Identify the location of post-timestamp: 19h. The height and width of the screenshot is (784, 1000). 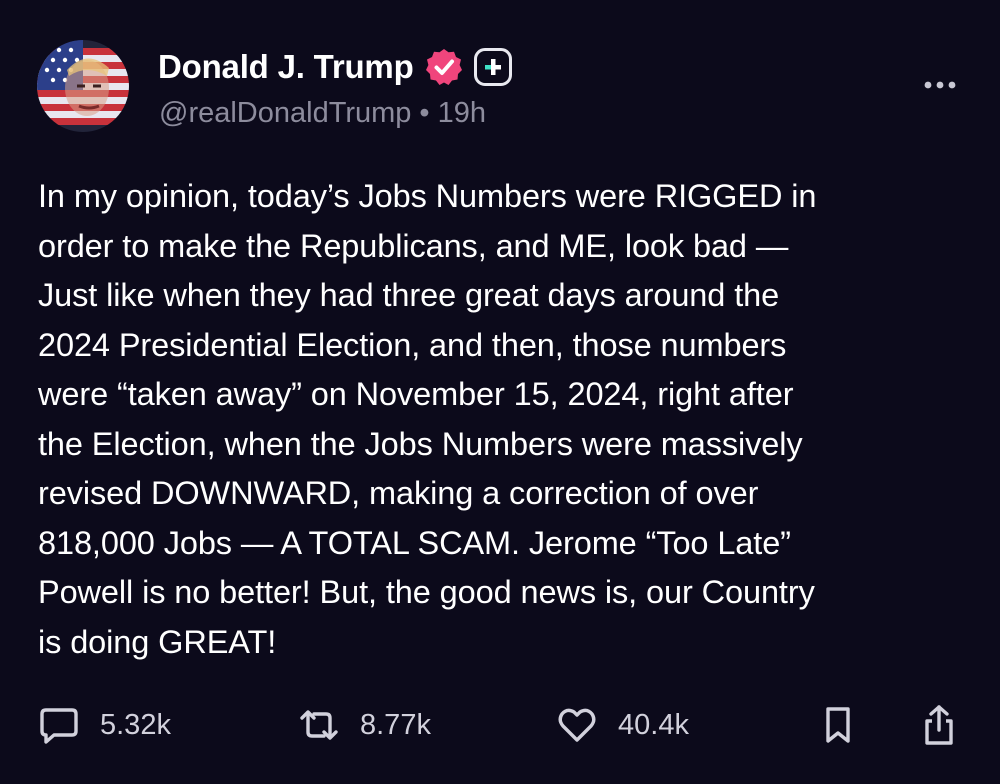
(462, 113).